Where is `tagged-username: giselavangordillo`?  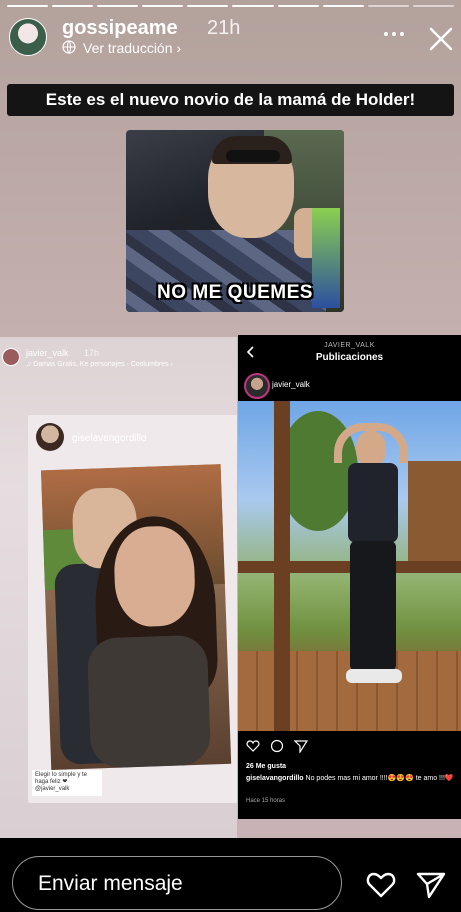 tagged-username: giselavangordillo is located at coordinates (109, 438).